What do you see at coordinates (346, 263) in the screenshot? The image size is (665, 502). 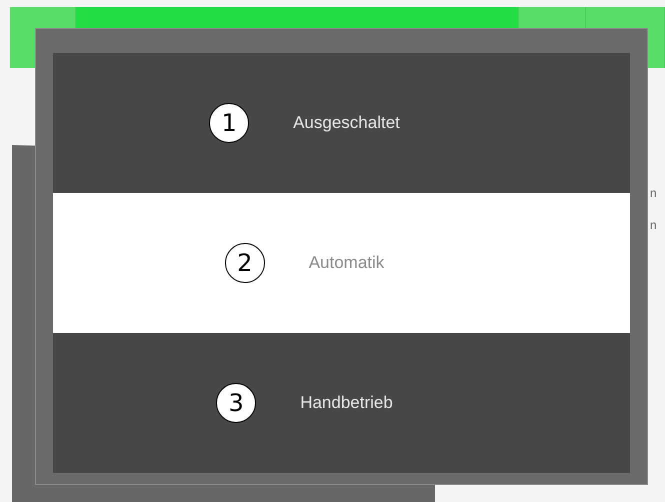 I see `option-label: Automatik` at bounding box center [346, 263].